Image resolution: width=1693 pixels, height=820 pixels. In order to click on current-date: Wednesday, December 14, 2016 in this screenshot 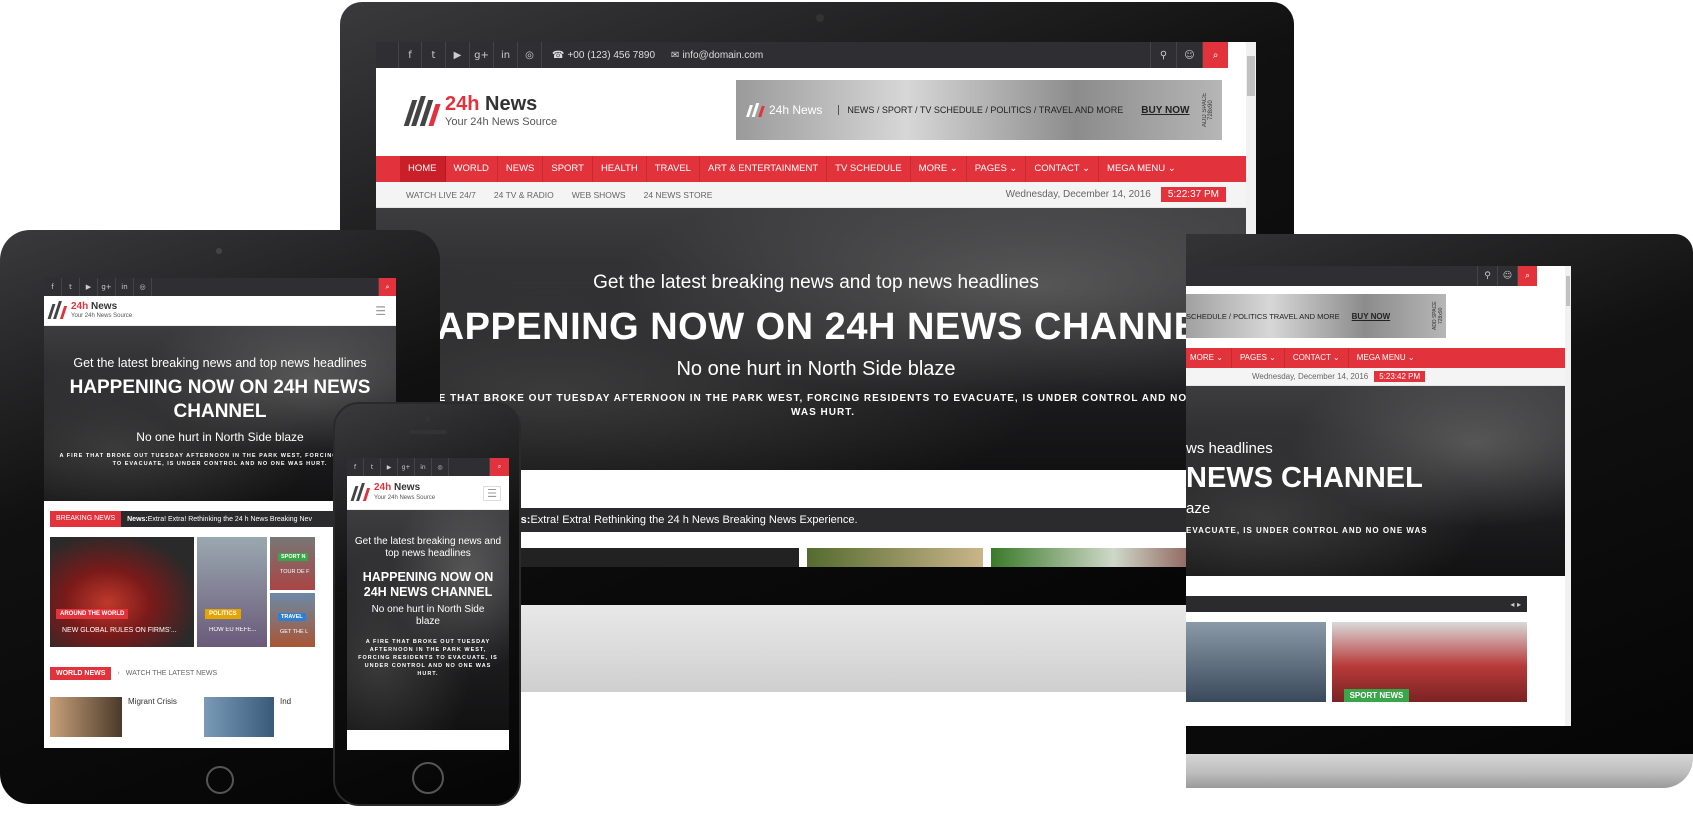, I will do `click(1078, 194)`.